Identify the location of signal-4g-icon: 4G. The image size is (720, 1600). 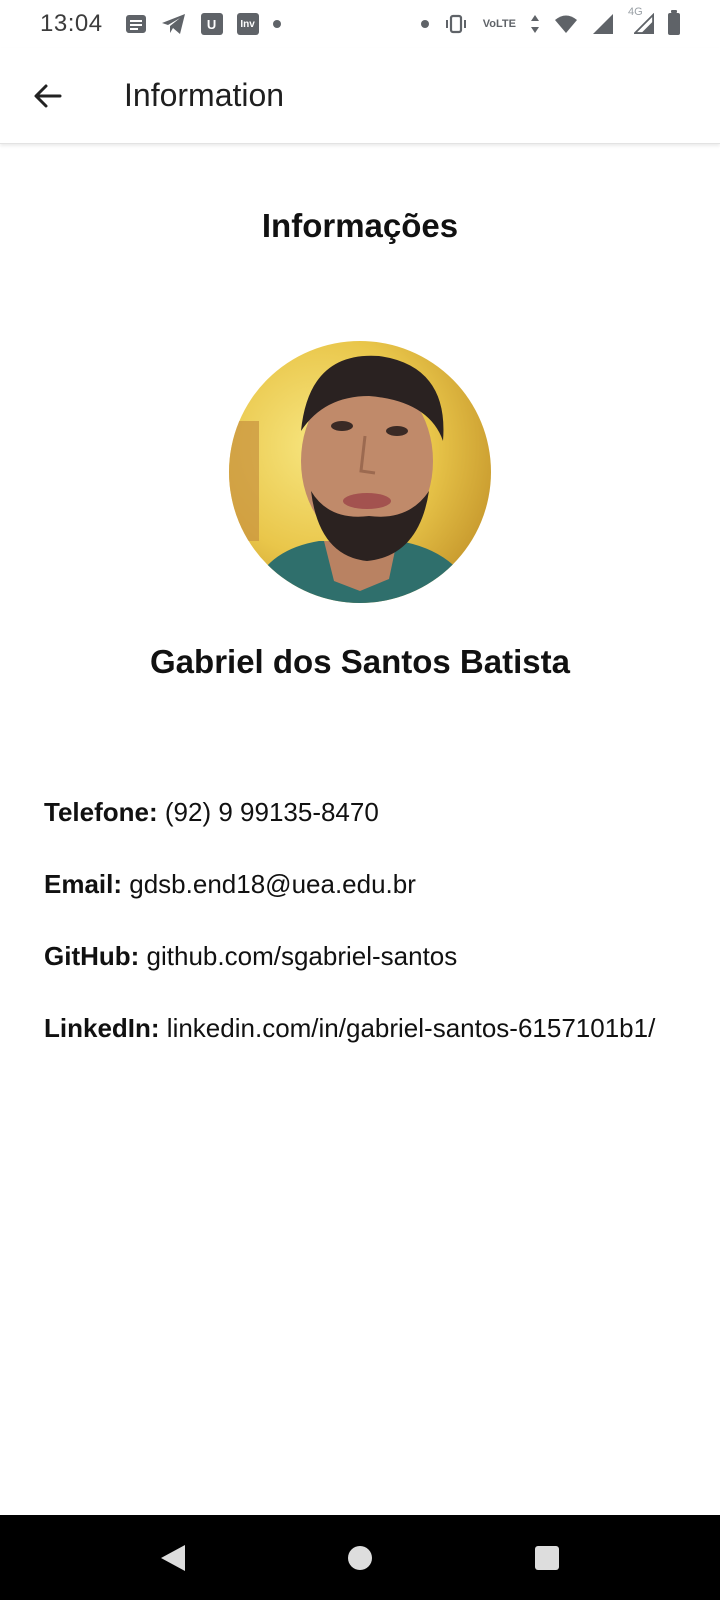
(641, 21).